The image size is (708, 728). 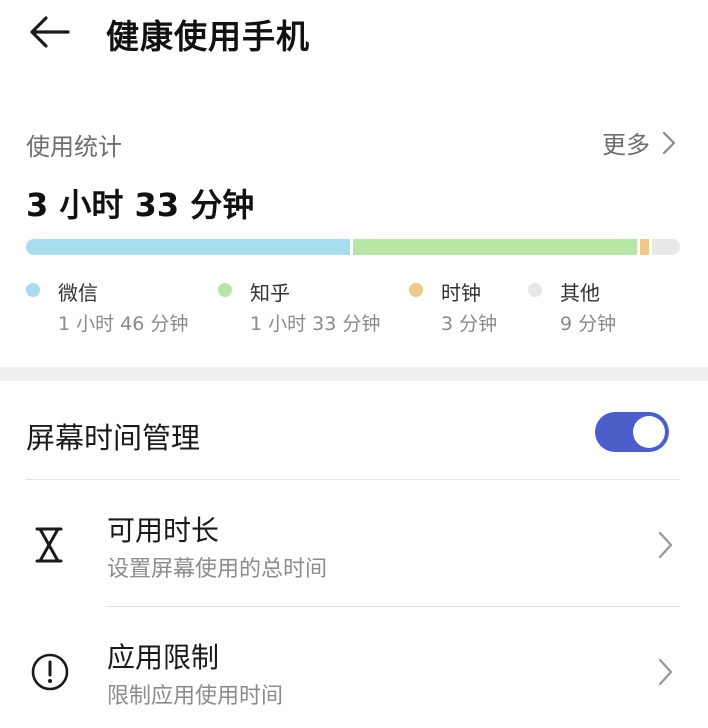 I want to click on item-subtitle: 设置屏幕使用的总时间, so click(x=217, y=569).